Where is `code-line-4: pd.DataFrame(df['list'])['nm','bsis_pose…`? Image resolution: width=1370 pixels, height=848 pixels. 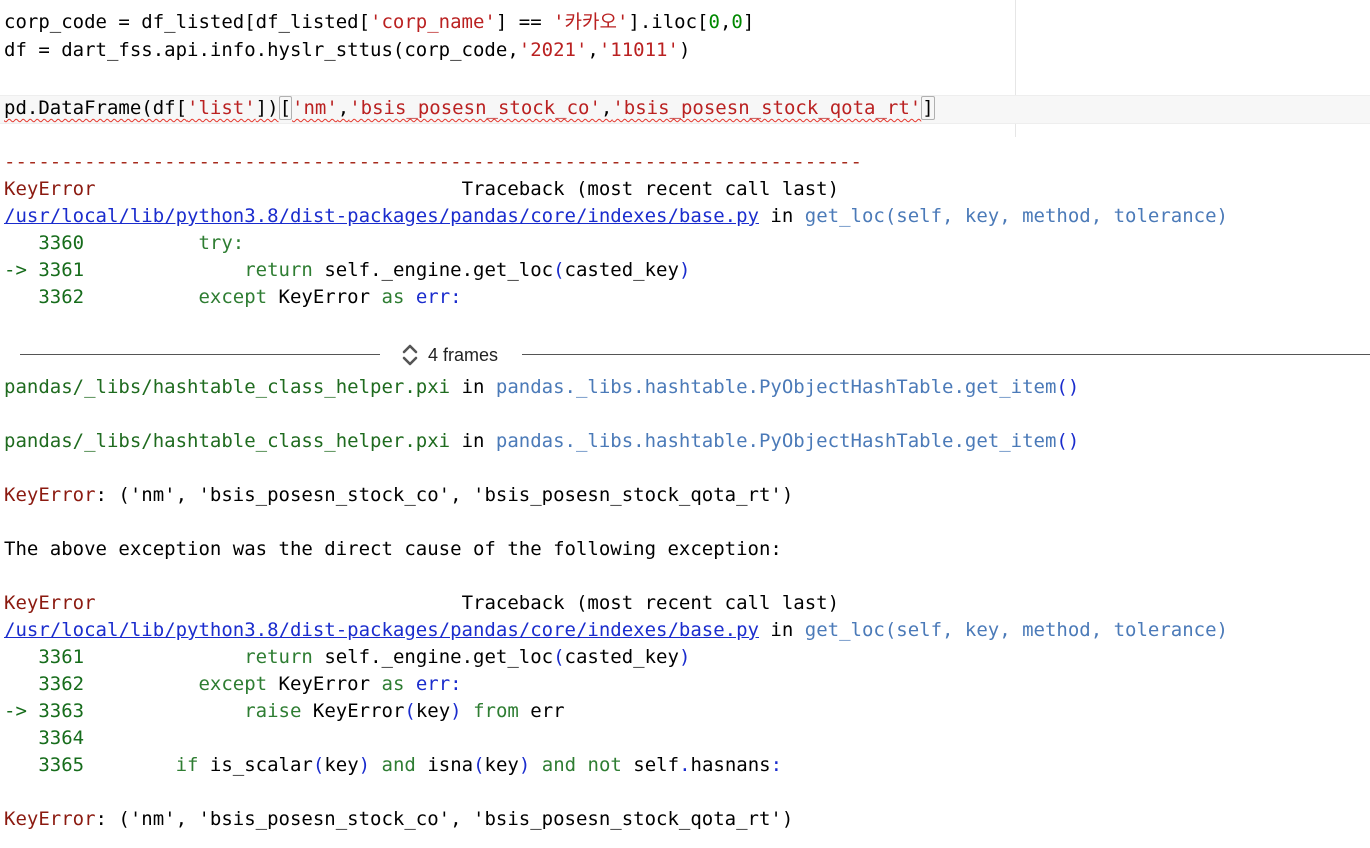 code-line-4: pd.DataFrame(df['list'])['nm','bsis_pose… is located at coordinates (469, 108).